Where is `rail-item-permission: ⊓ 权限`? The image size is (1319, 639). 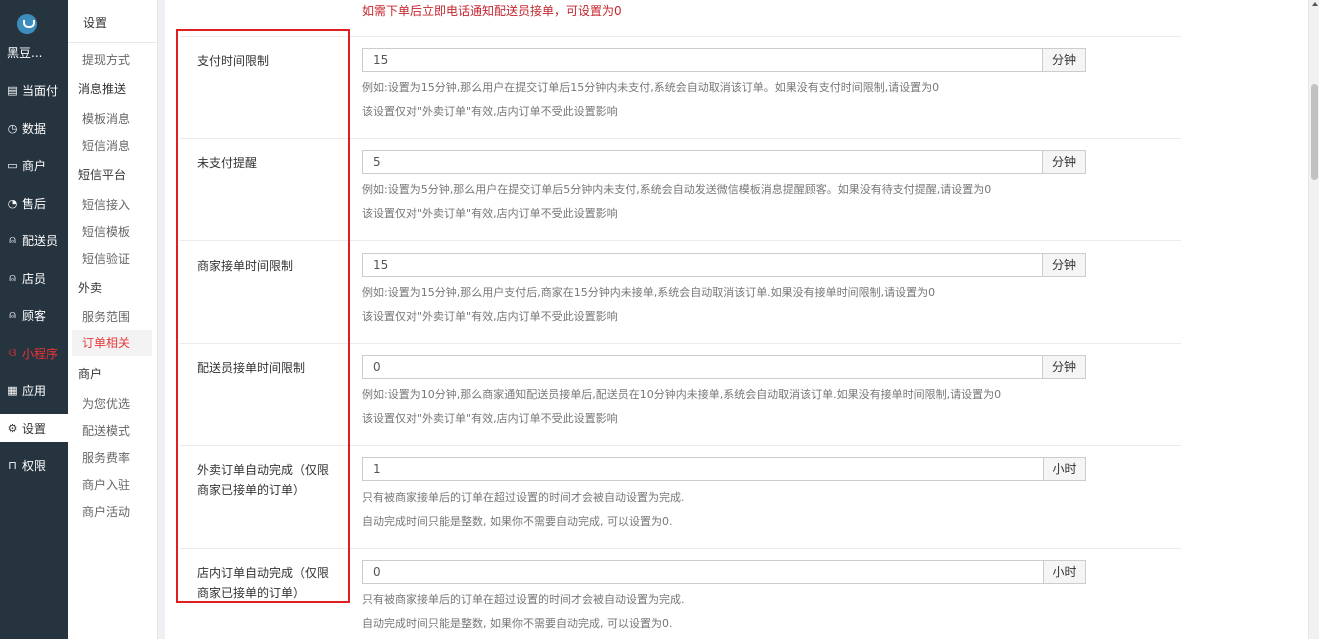 rail-item-permission: ⊓ 权限 is located at coordinates (34, 465).